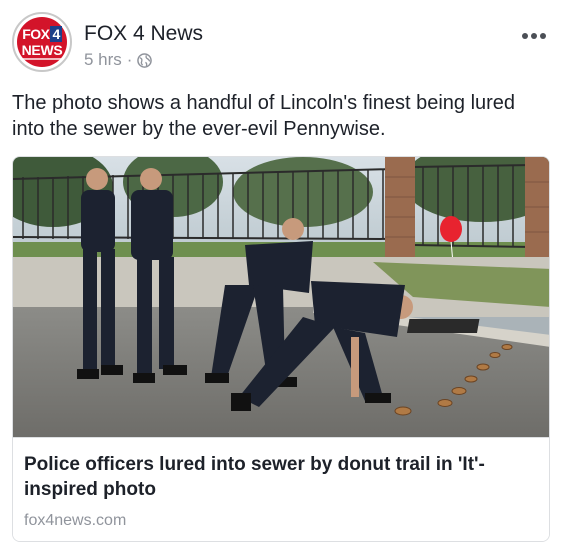  What do you see at coordinates (103, 60) in the screenshot?
I see `post-timestamp: 5 hrs` at bounding box center [103, 60].